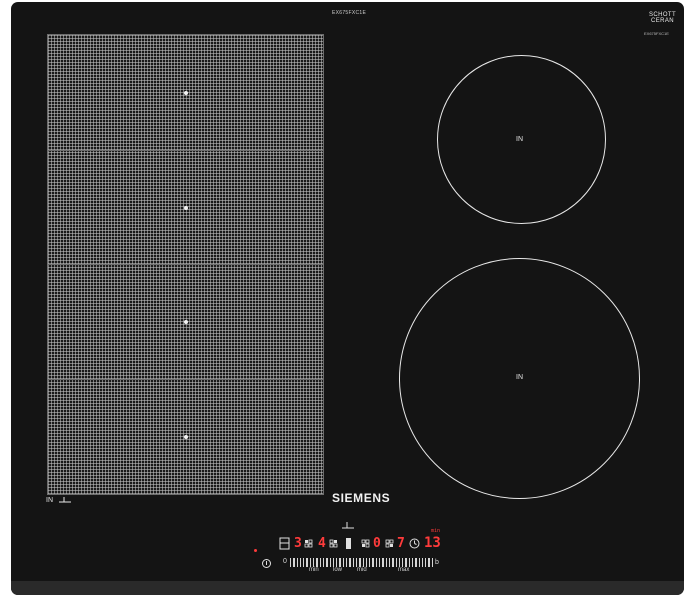 This screenshot has width=694, height=600. I want to click on front-right-induction-label: IN, so click(519, 377).